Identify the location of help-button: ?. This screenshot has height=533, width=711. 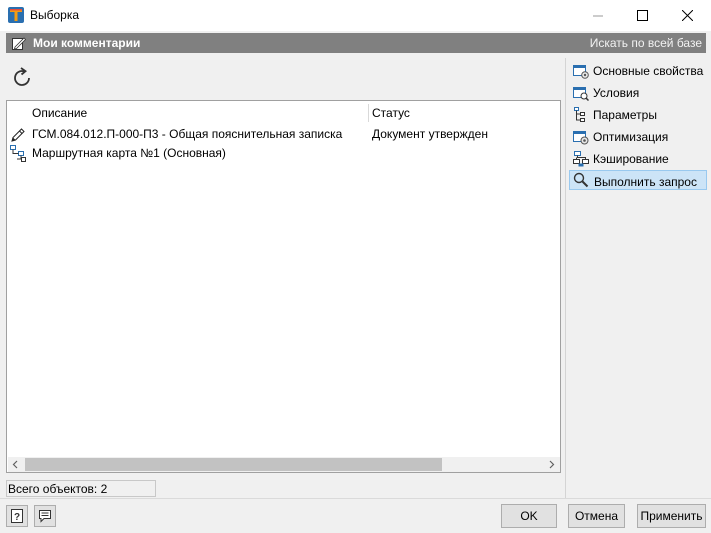
(17, 516).